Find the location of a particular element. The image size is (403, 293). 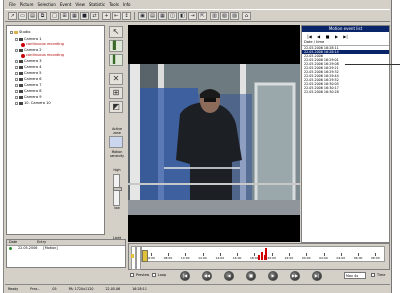

zone-fill-icon: ◩ is located at coordinates (116, 107).